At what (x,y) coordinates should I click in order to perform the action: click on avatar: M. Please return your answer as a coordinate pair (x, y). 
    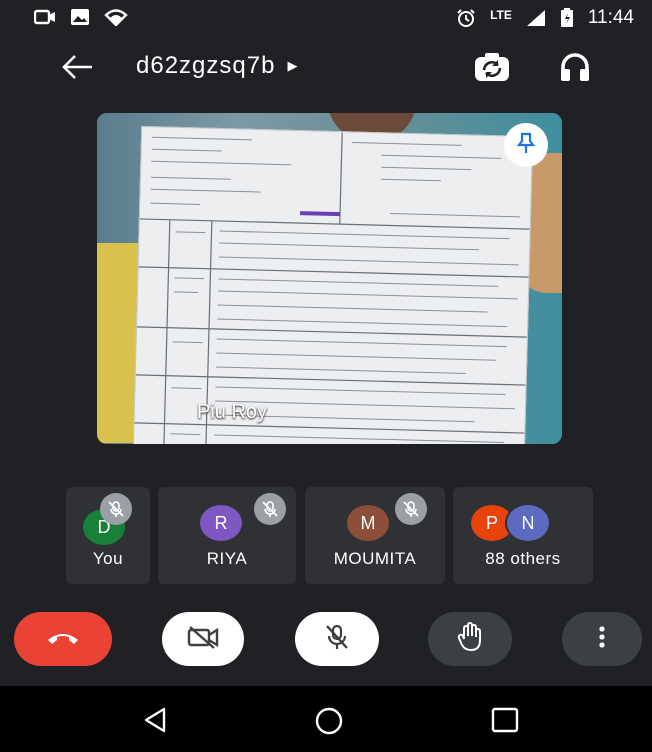
    Looking at the image, I should click on (368, 523).